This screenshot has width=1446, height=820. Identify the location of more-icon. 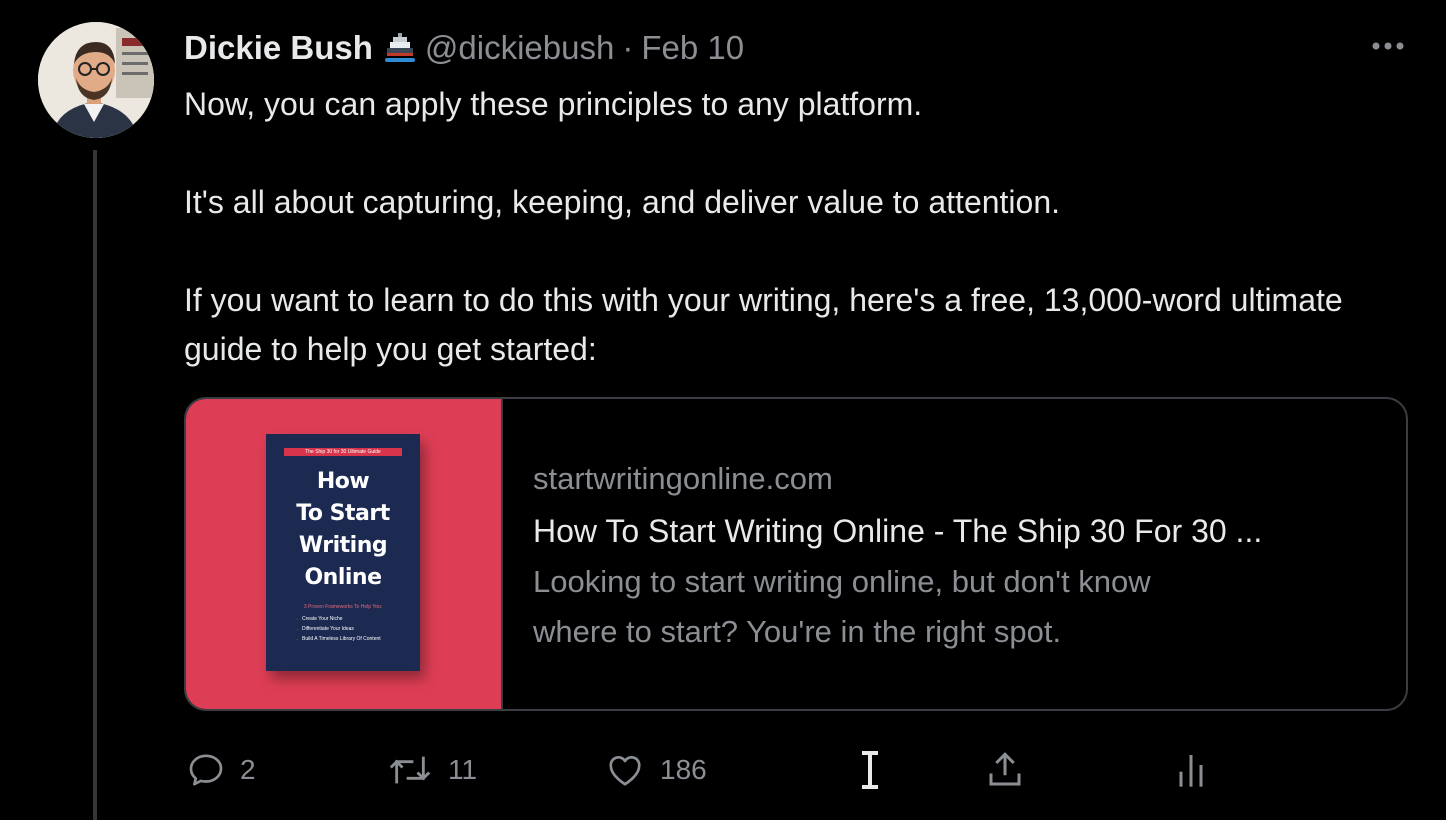
(1388, 46).